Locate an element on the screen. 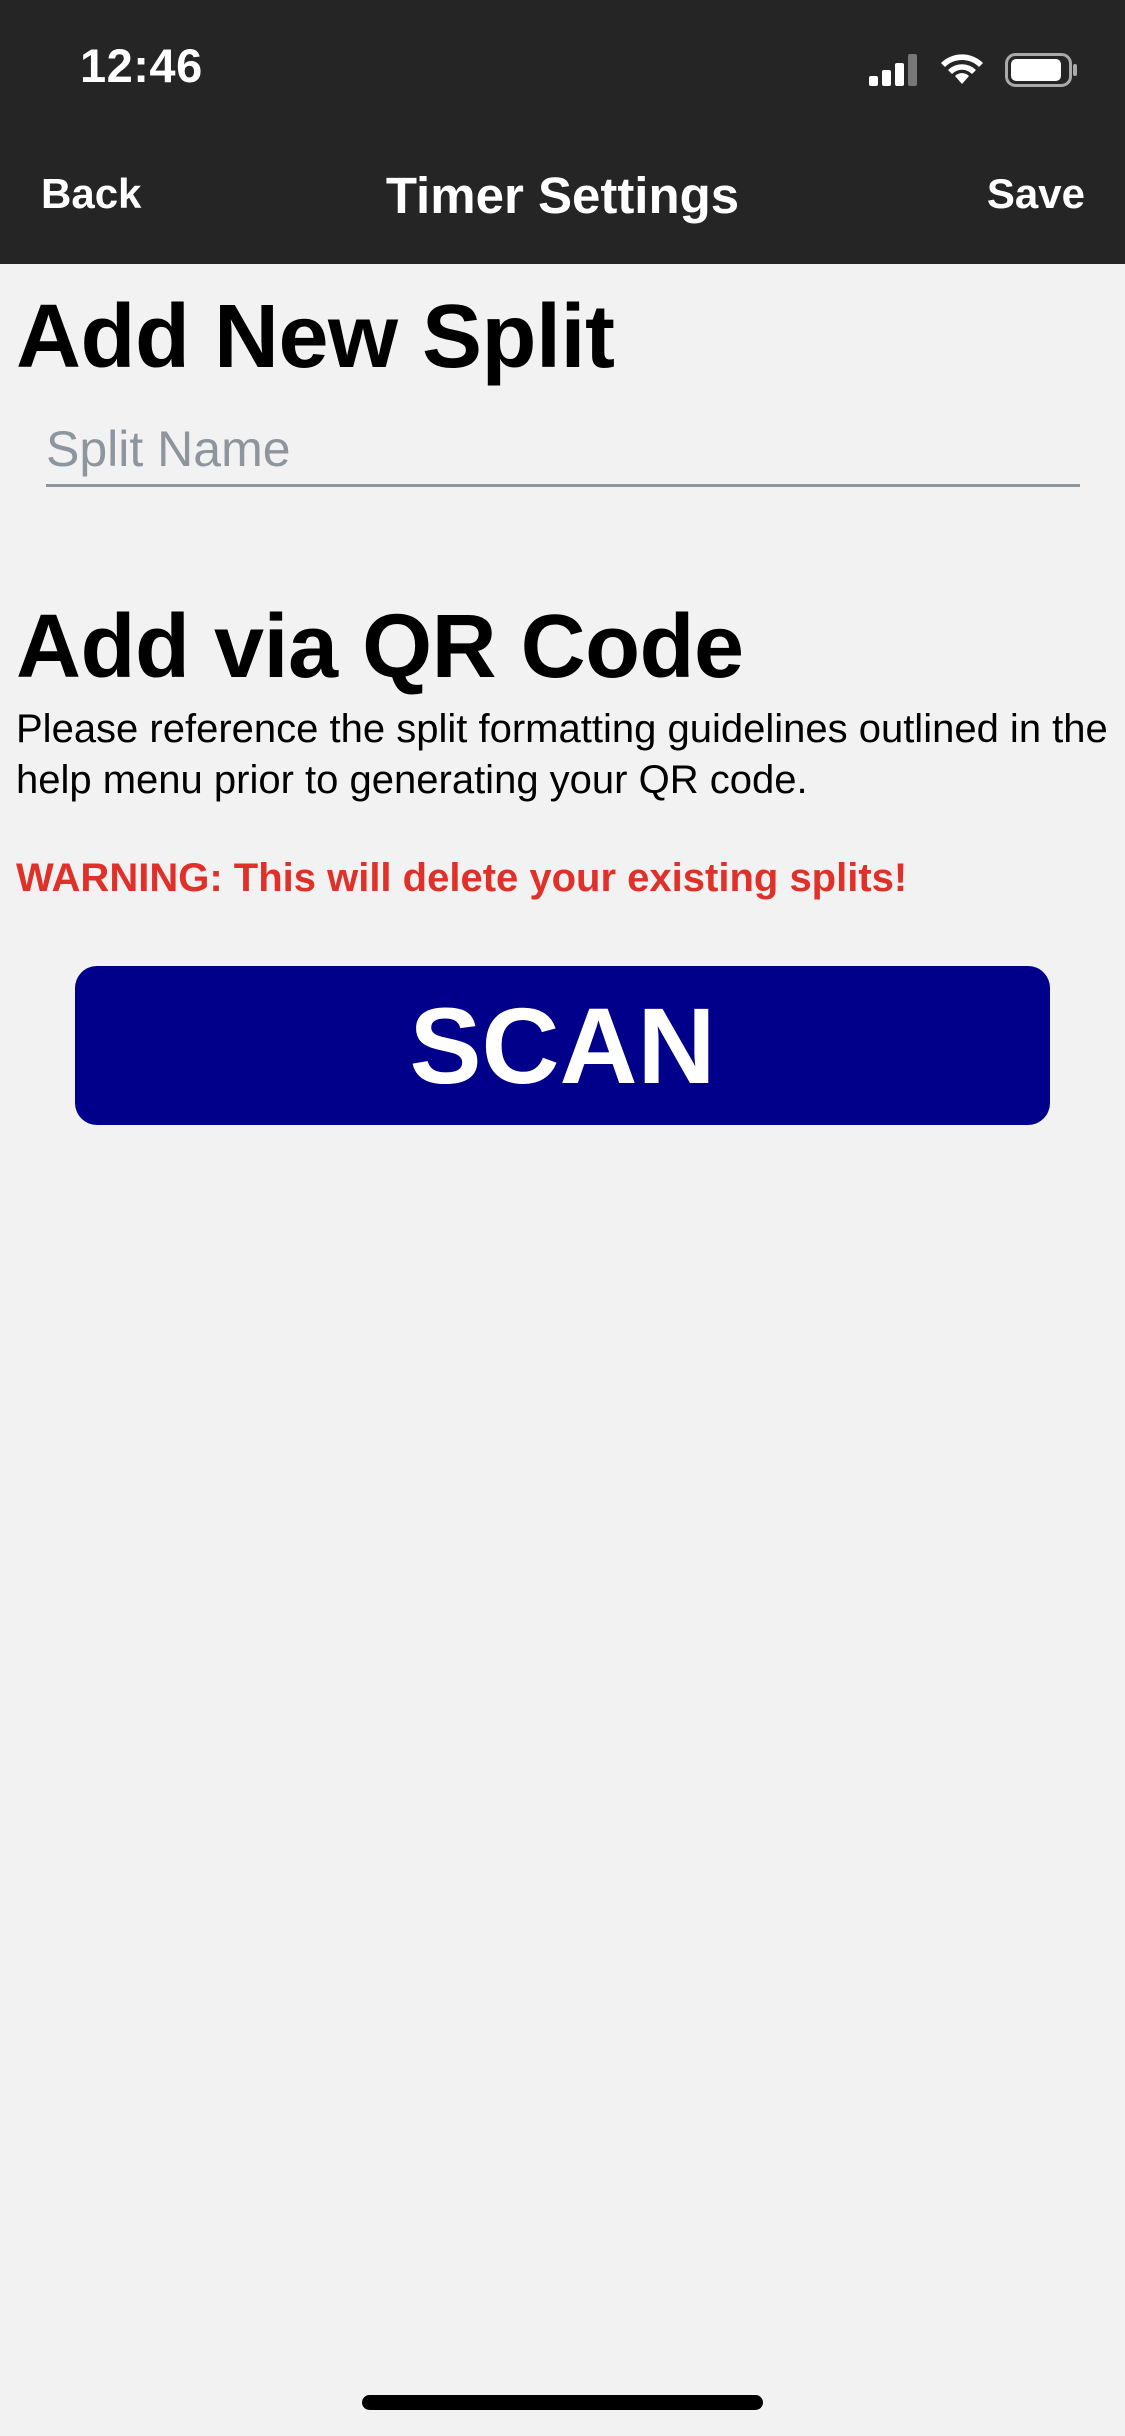  status-time: 12:46 is located at coordinates (141, 65).